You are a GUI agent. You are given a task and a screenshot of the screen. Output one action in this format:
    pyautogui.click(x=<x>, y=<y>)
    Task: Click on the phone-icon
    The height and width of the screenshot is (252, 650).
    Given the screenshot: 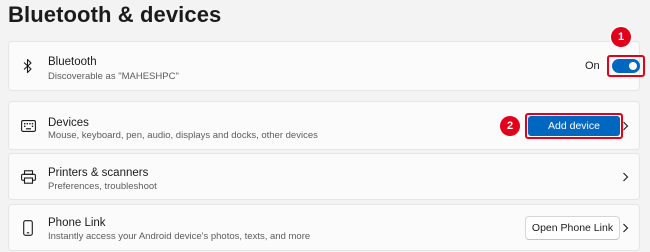 What is the action you would take?
    pyautogui.click(x=28, y=227)
    